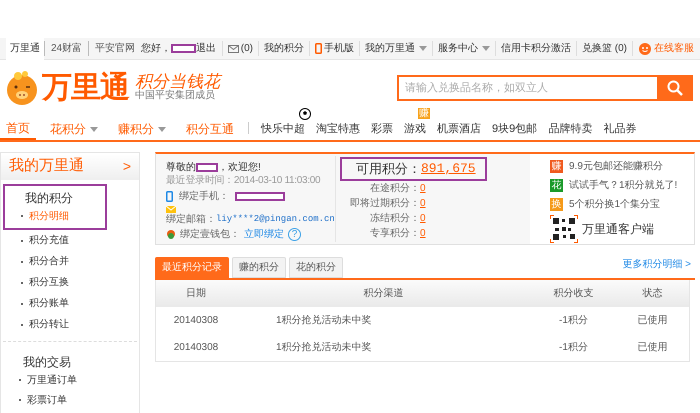 The image size is (700, 413). I want to click on basket-link: 兑换篮 (0), so click(604, 48).